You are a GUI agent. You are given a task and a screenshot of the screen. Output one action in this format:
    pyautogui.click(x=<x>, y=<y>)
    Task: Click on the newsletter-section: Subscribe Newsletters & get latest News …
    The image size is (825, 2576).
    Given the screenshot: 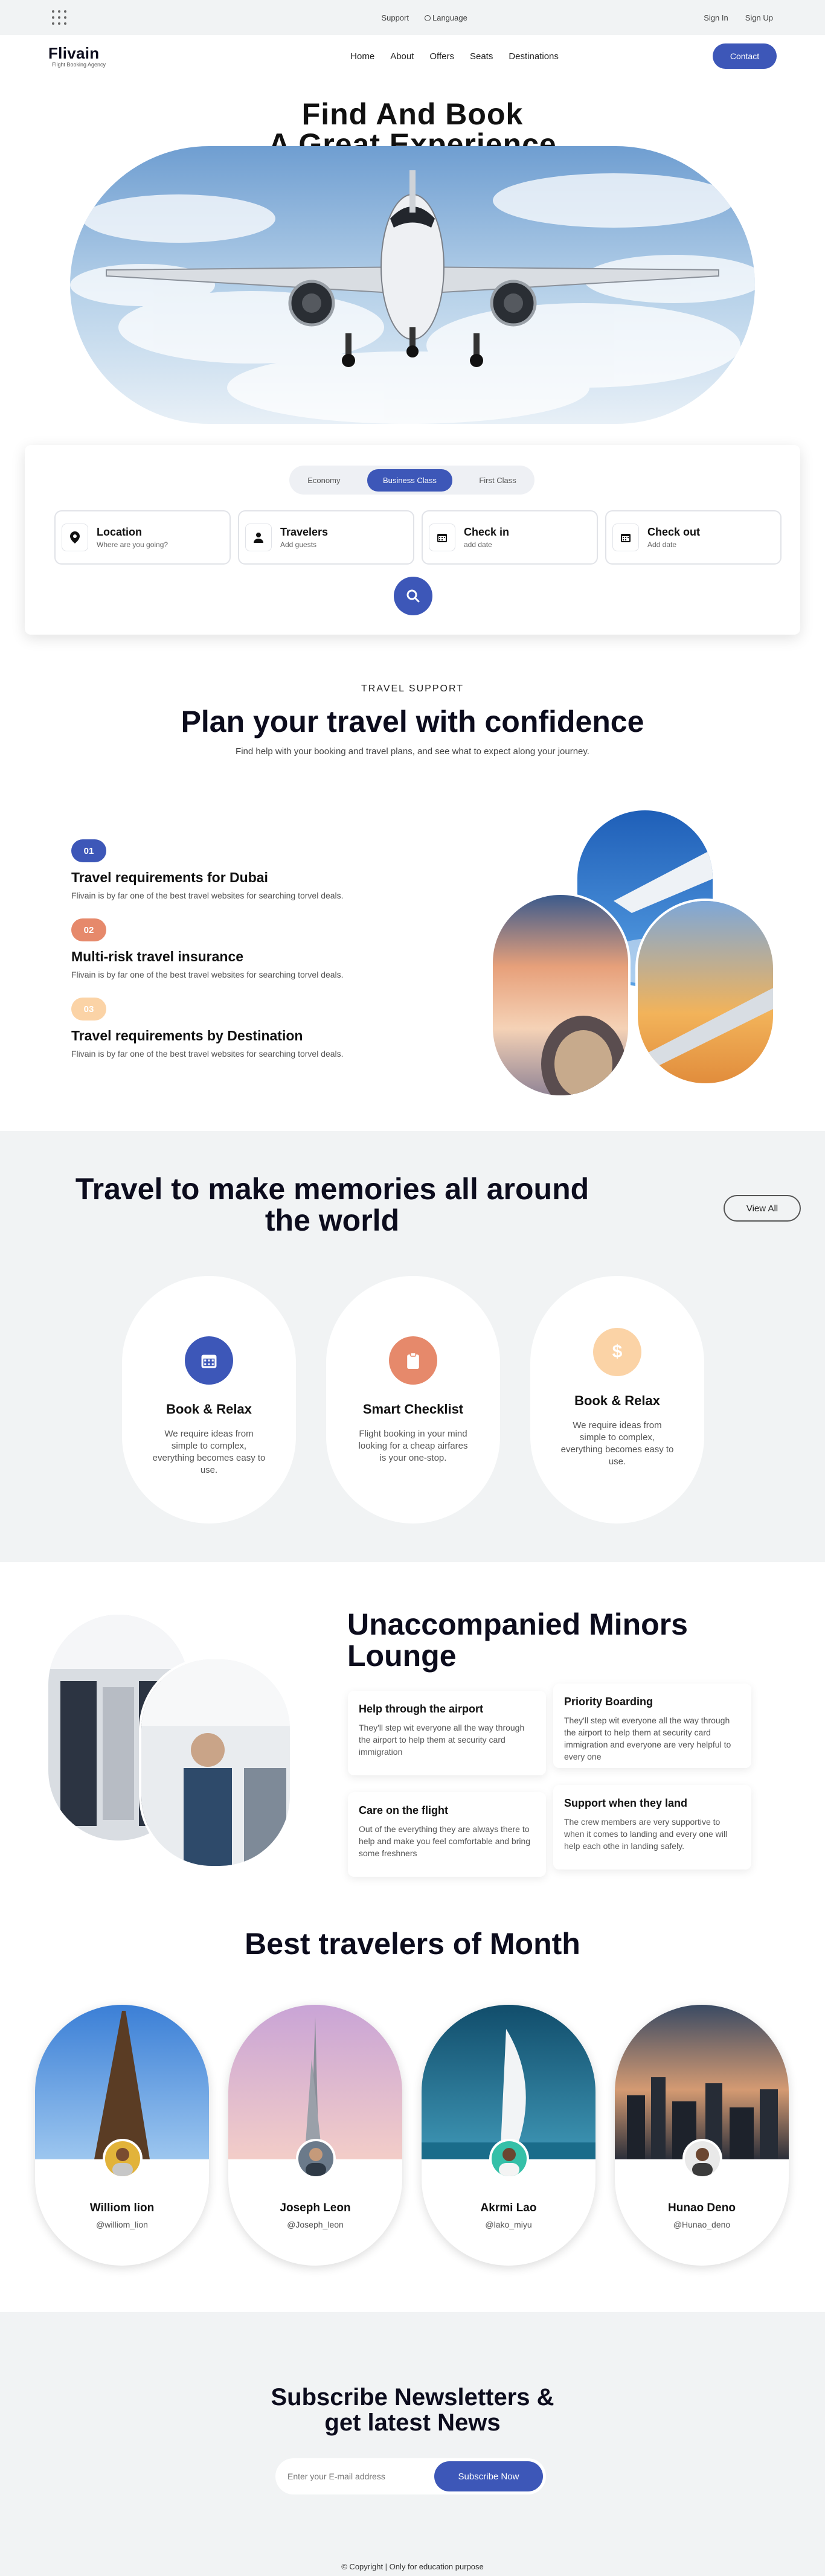 What is the action you would take?
    pyautogui.click(x=412, y=2444)
    